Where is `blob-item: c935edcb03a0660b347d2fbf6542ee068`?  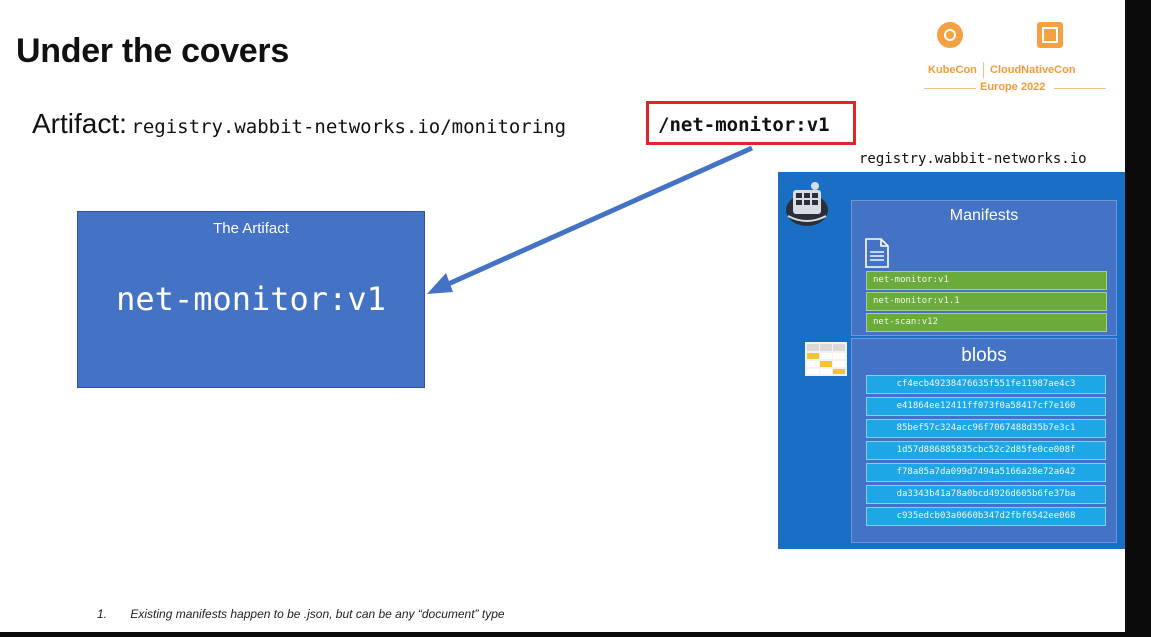 blob-item: c935edcb03a0660b347d2fbf6542ee068 is located at coordinates (986, 516).